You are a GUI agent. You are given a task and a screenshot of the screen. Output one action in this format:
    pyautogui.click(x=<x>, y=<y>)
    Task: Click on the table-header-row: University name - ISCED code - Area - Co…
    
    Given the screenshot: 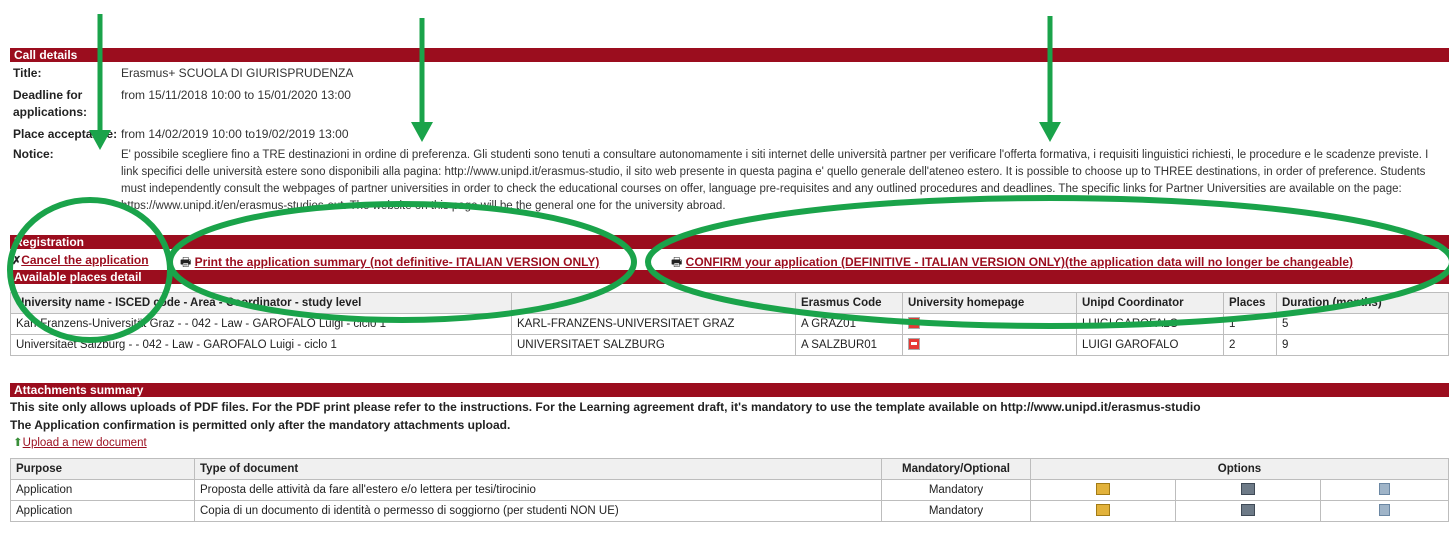 What is the action you would take?
    pyautogui.click(x=729, y=303)
    